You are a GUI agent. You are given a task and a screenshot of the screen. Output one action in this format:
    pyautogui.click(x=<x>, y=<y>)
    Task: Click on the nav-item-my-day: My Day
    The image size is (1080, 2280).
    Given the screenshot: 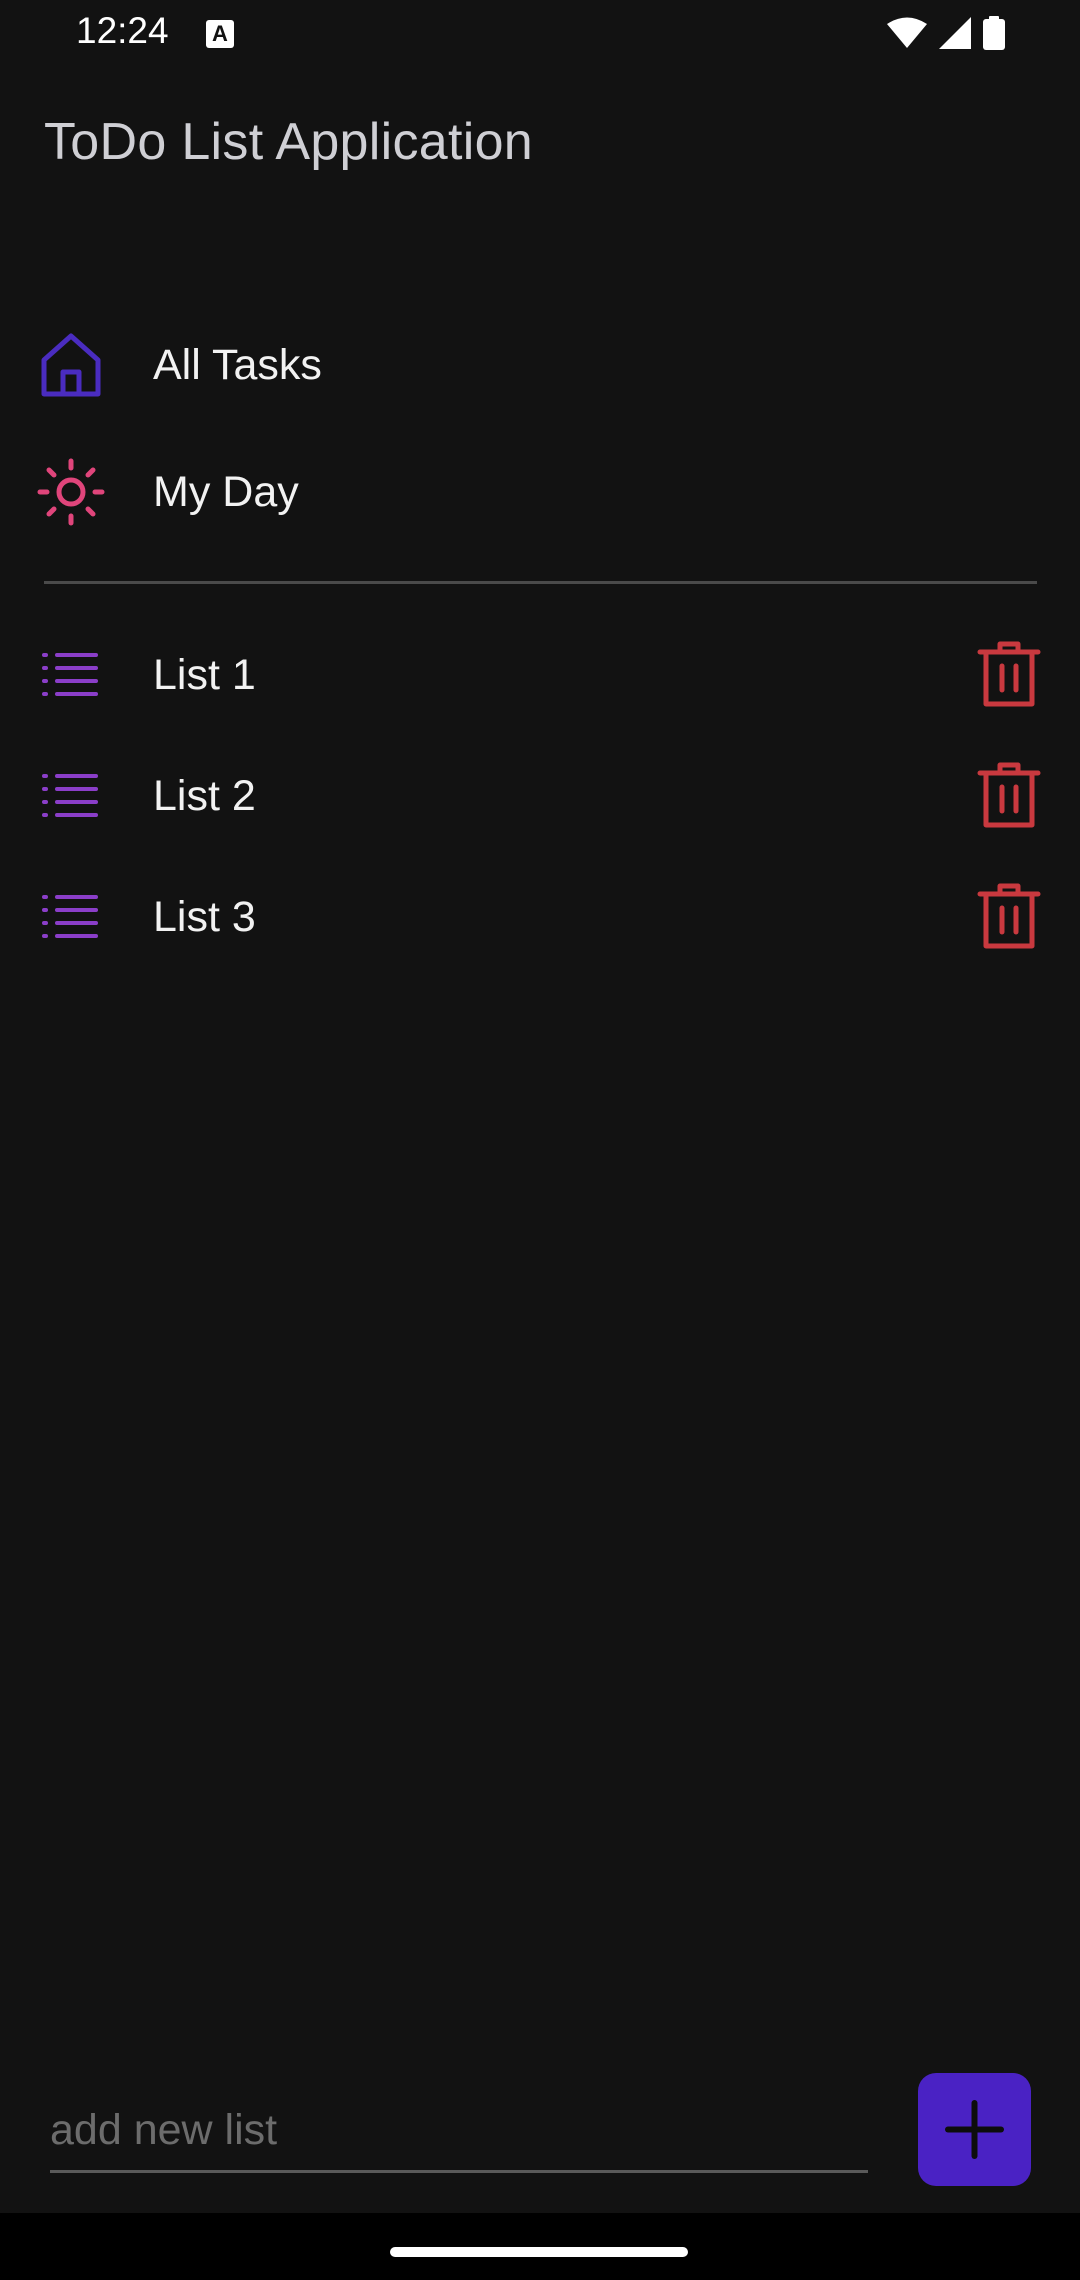 What is the action you would take?
    pyautogui.click(x=540, y=492)
    